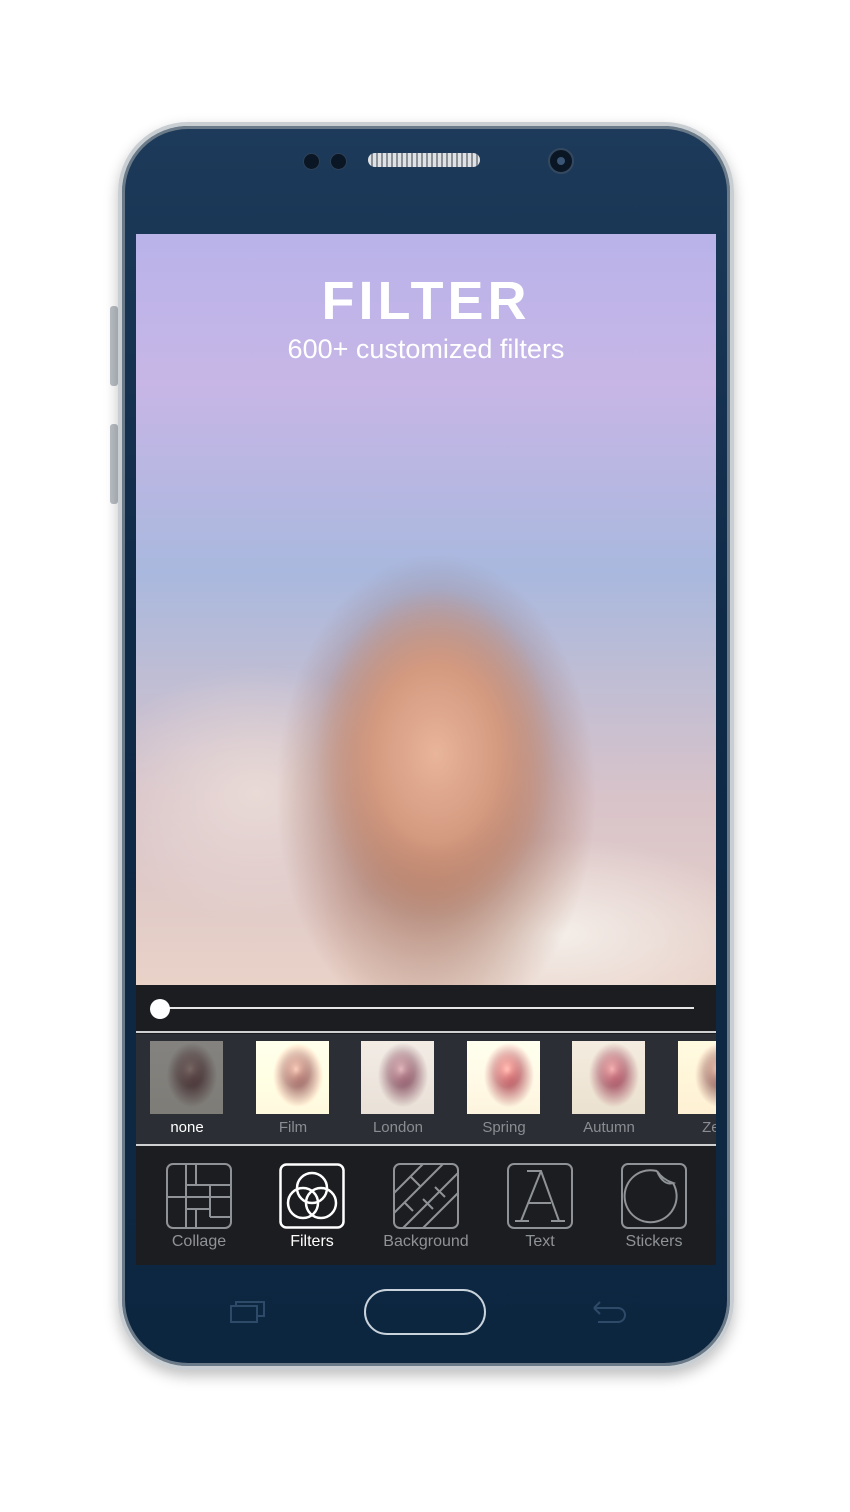  I want to click on slider-track, so click(426, 1008).